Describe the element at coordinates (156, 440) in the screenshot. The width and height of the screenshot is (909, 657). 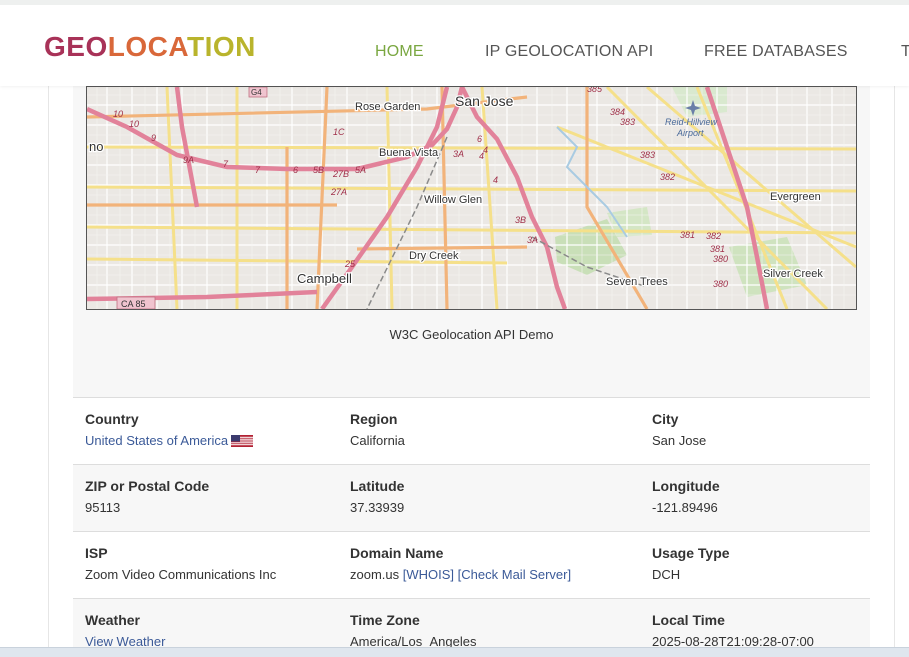
I see `country-link: United States of America` at that location.